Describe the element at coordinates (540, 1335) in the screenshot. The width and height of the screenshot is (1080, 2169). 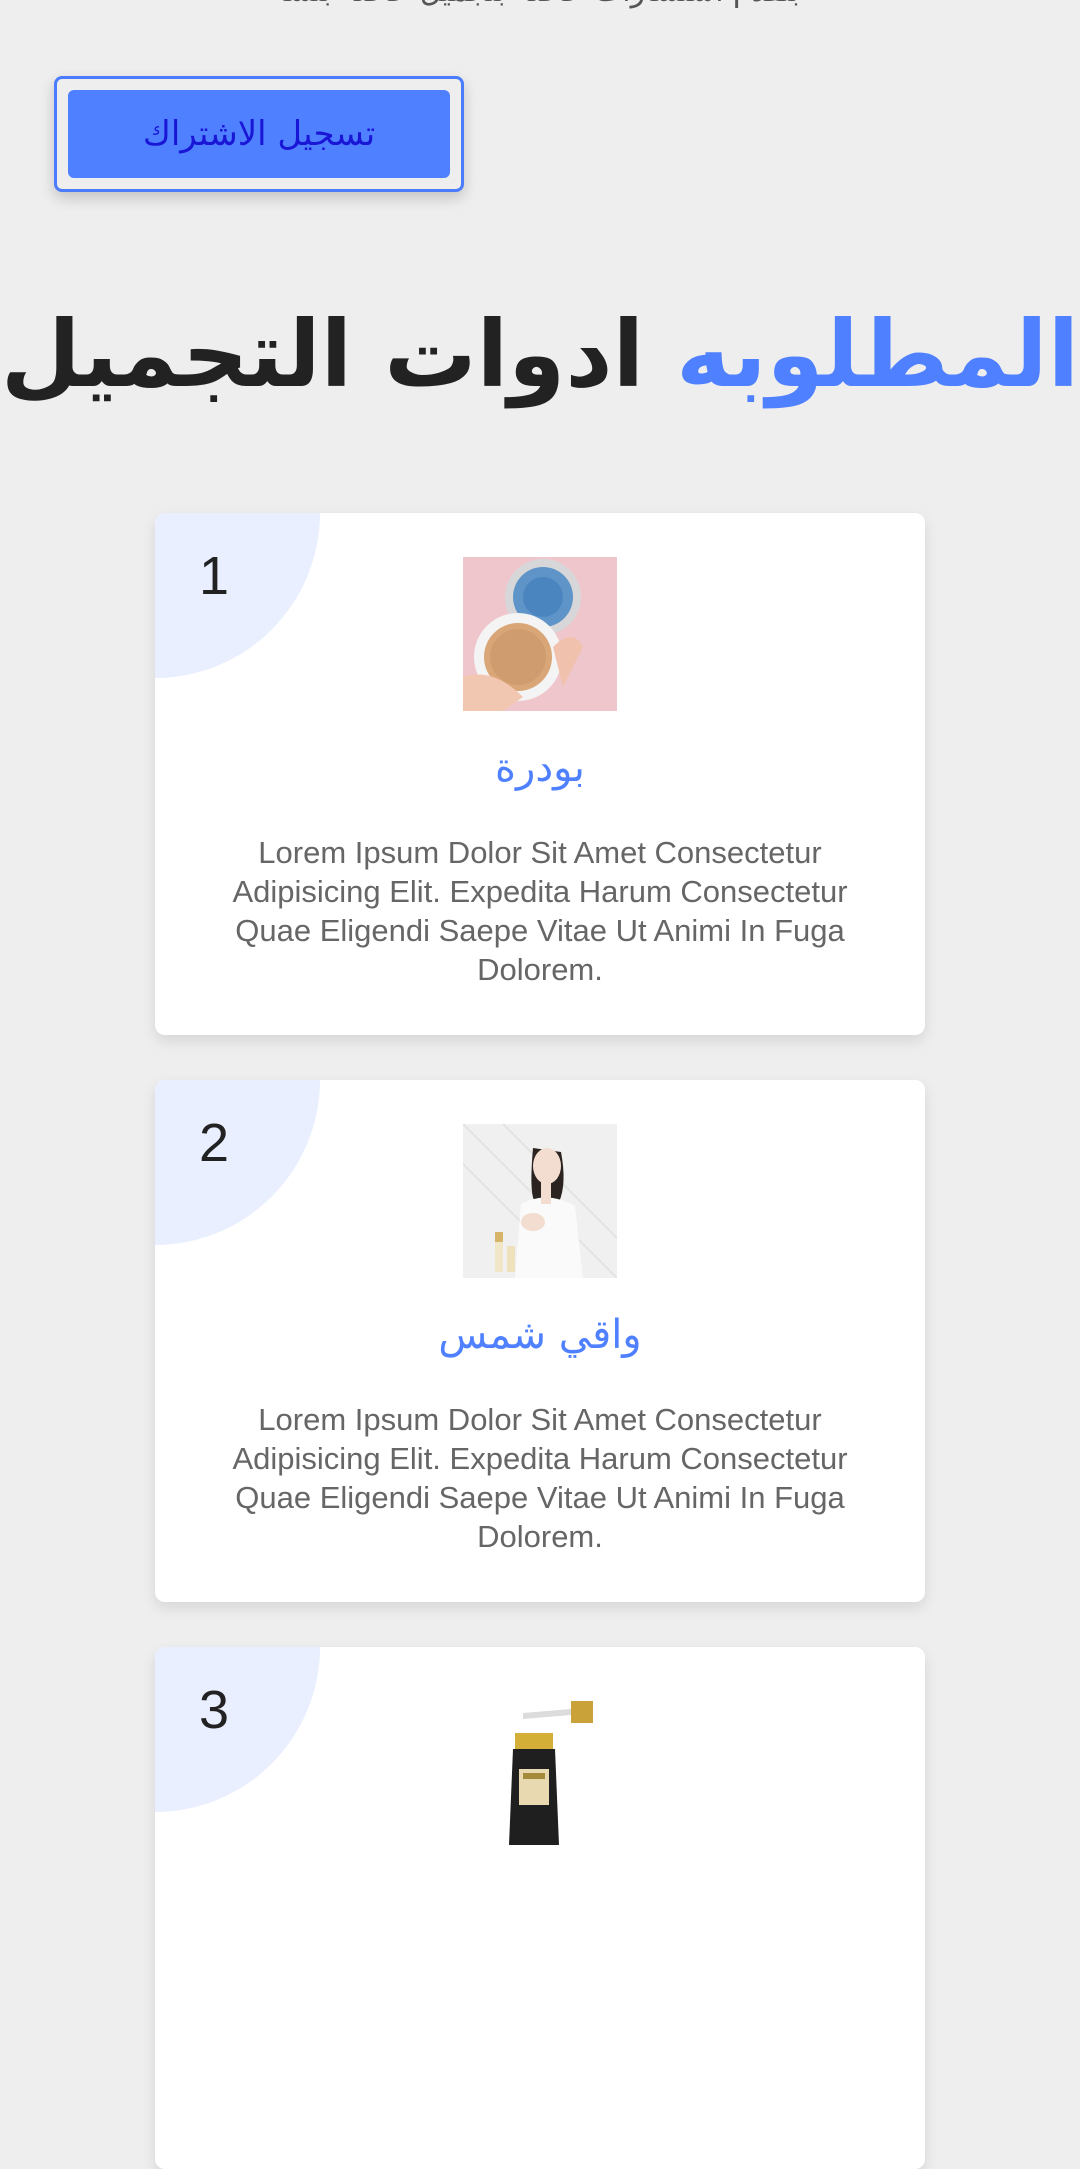
I see `card-title: واقي شمس` at that location.